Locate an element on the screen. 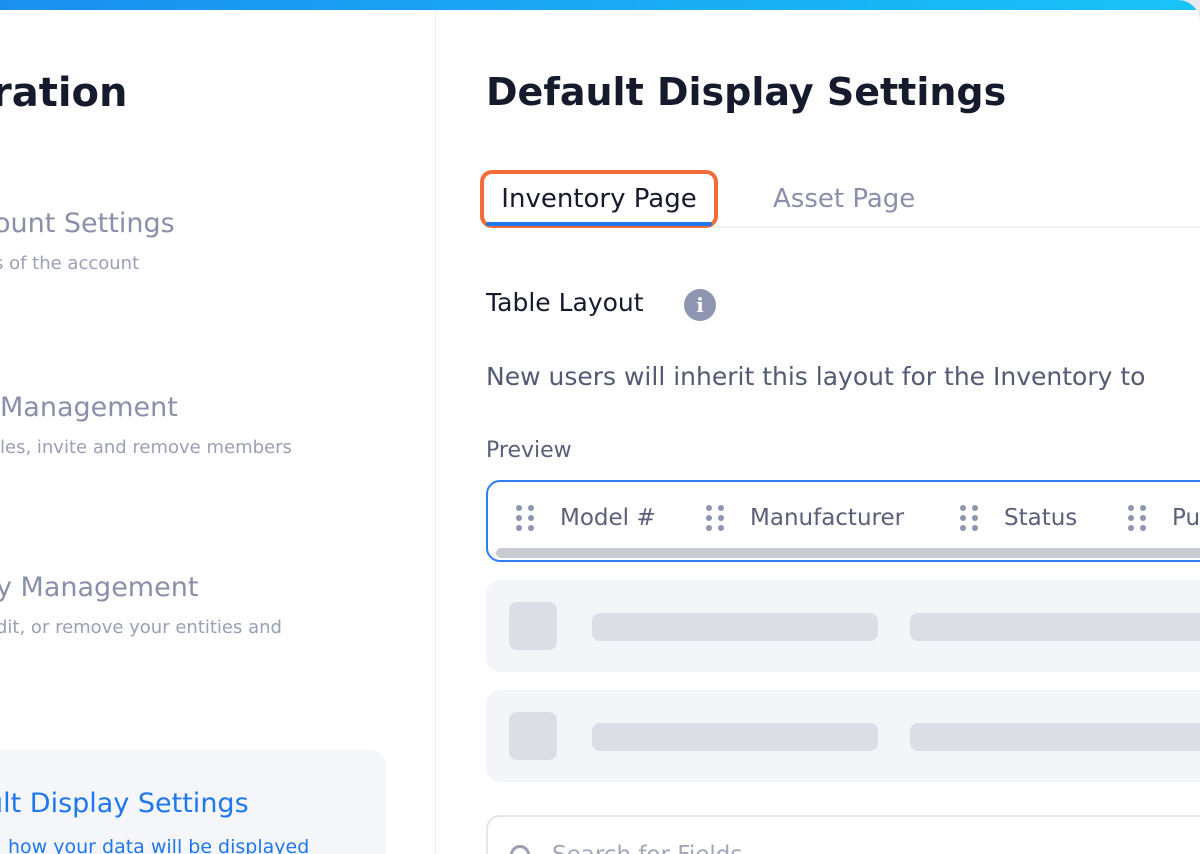 This screenshot has width=1200, height=854. active-tab-indicator is located at coordinates (599, 224).